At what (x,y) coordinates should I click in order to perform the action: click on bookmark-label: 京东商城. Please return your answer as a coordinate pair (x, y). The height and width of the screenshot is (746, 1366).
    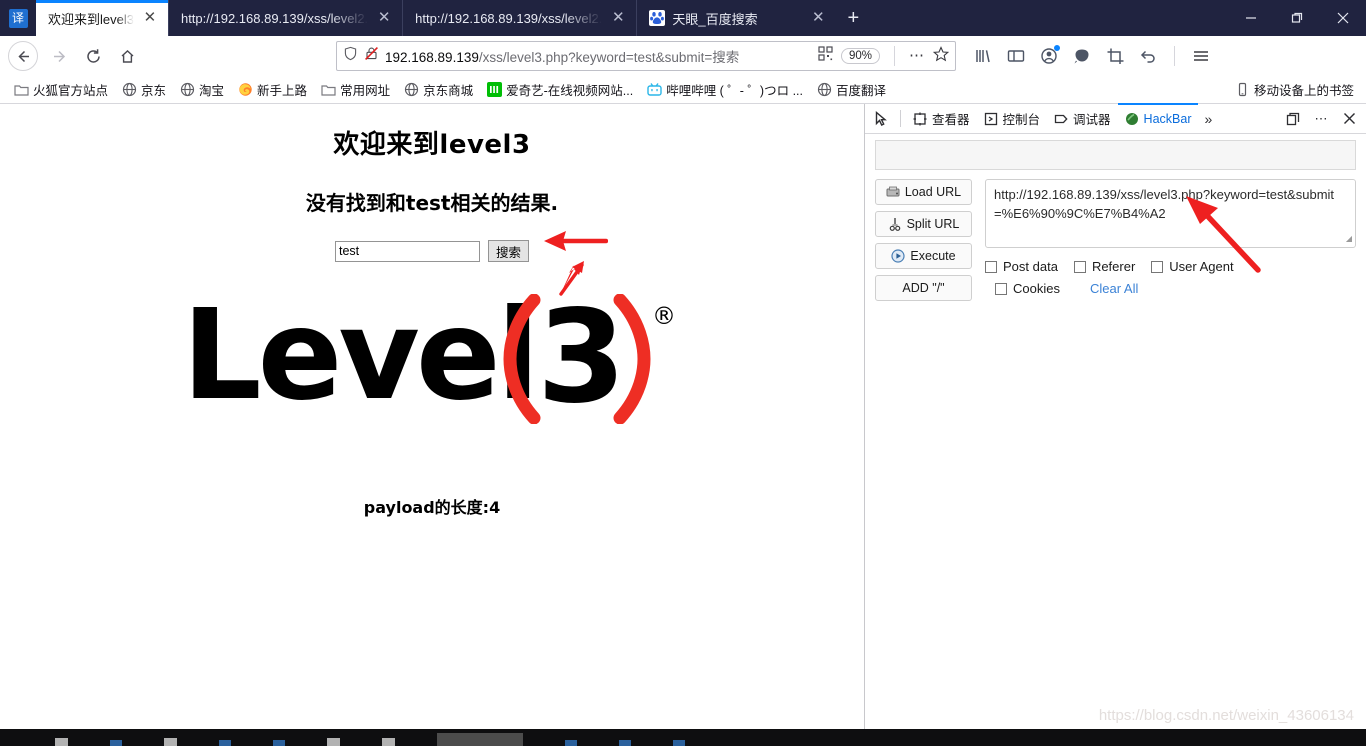
    Looking at the image, I should click on (448, 91).